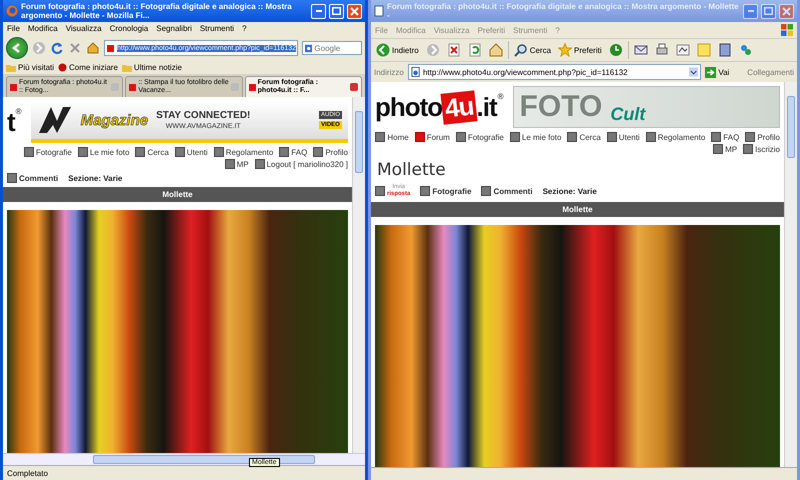 This screenshot has width=800, height=480. What do you see at coordinates (533, 50) in the screenshot?
I see `search-button: Cerca` at bounding box center [533, 50].